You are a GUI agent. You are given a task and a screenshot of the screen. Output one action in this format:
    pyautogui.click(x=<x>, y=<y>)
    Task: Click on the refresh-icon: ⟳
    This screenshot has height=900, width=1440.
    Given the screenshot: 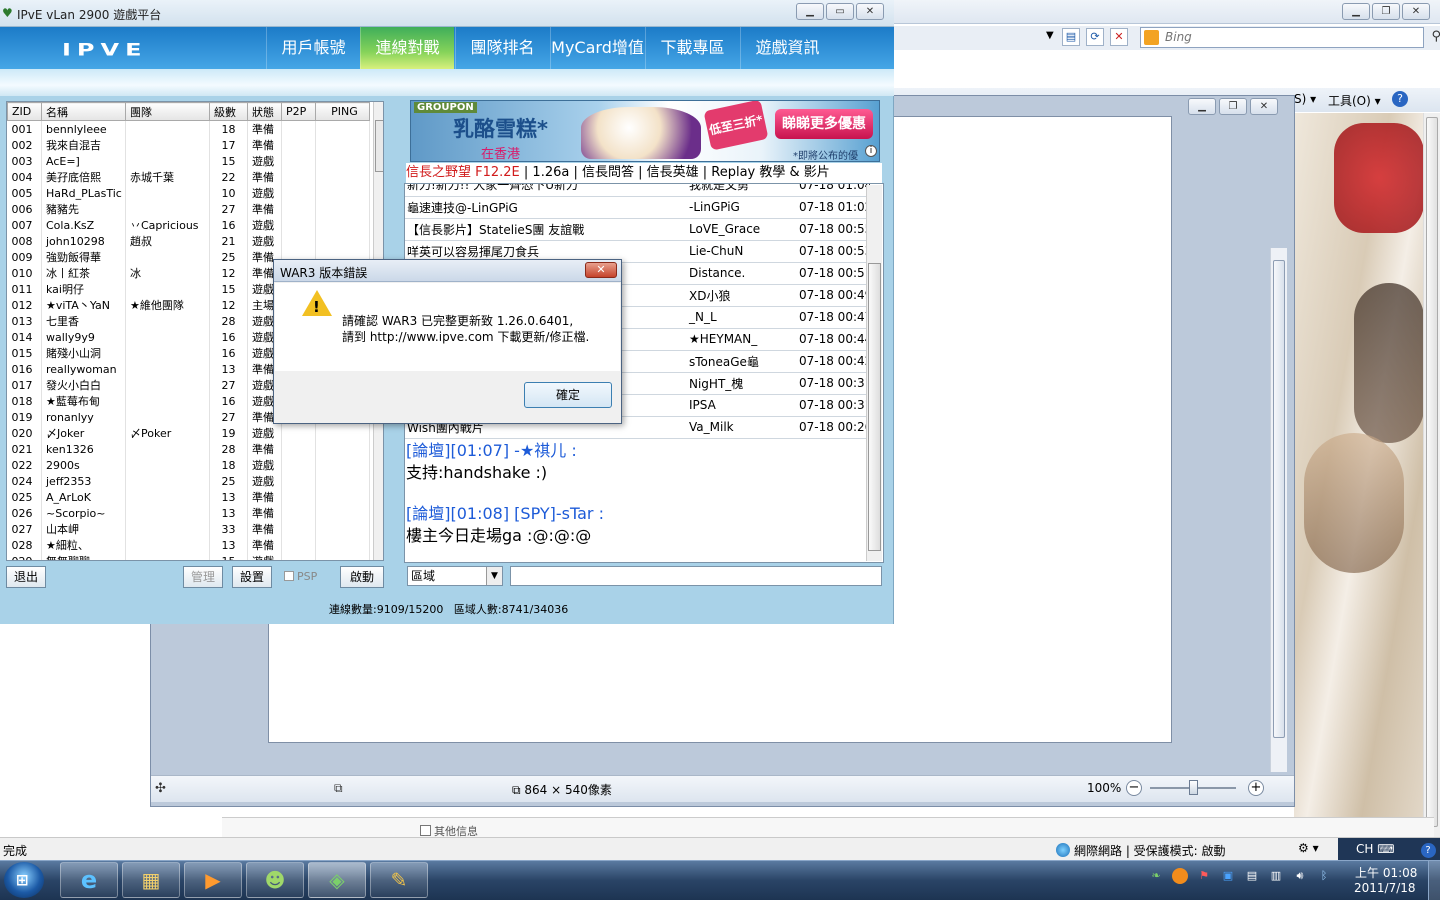 What is the action you would take?
    pyautogui.click(x=1095, y=37)
    